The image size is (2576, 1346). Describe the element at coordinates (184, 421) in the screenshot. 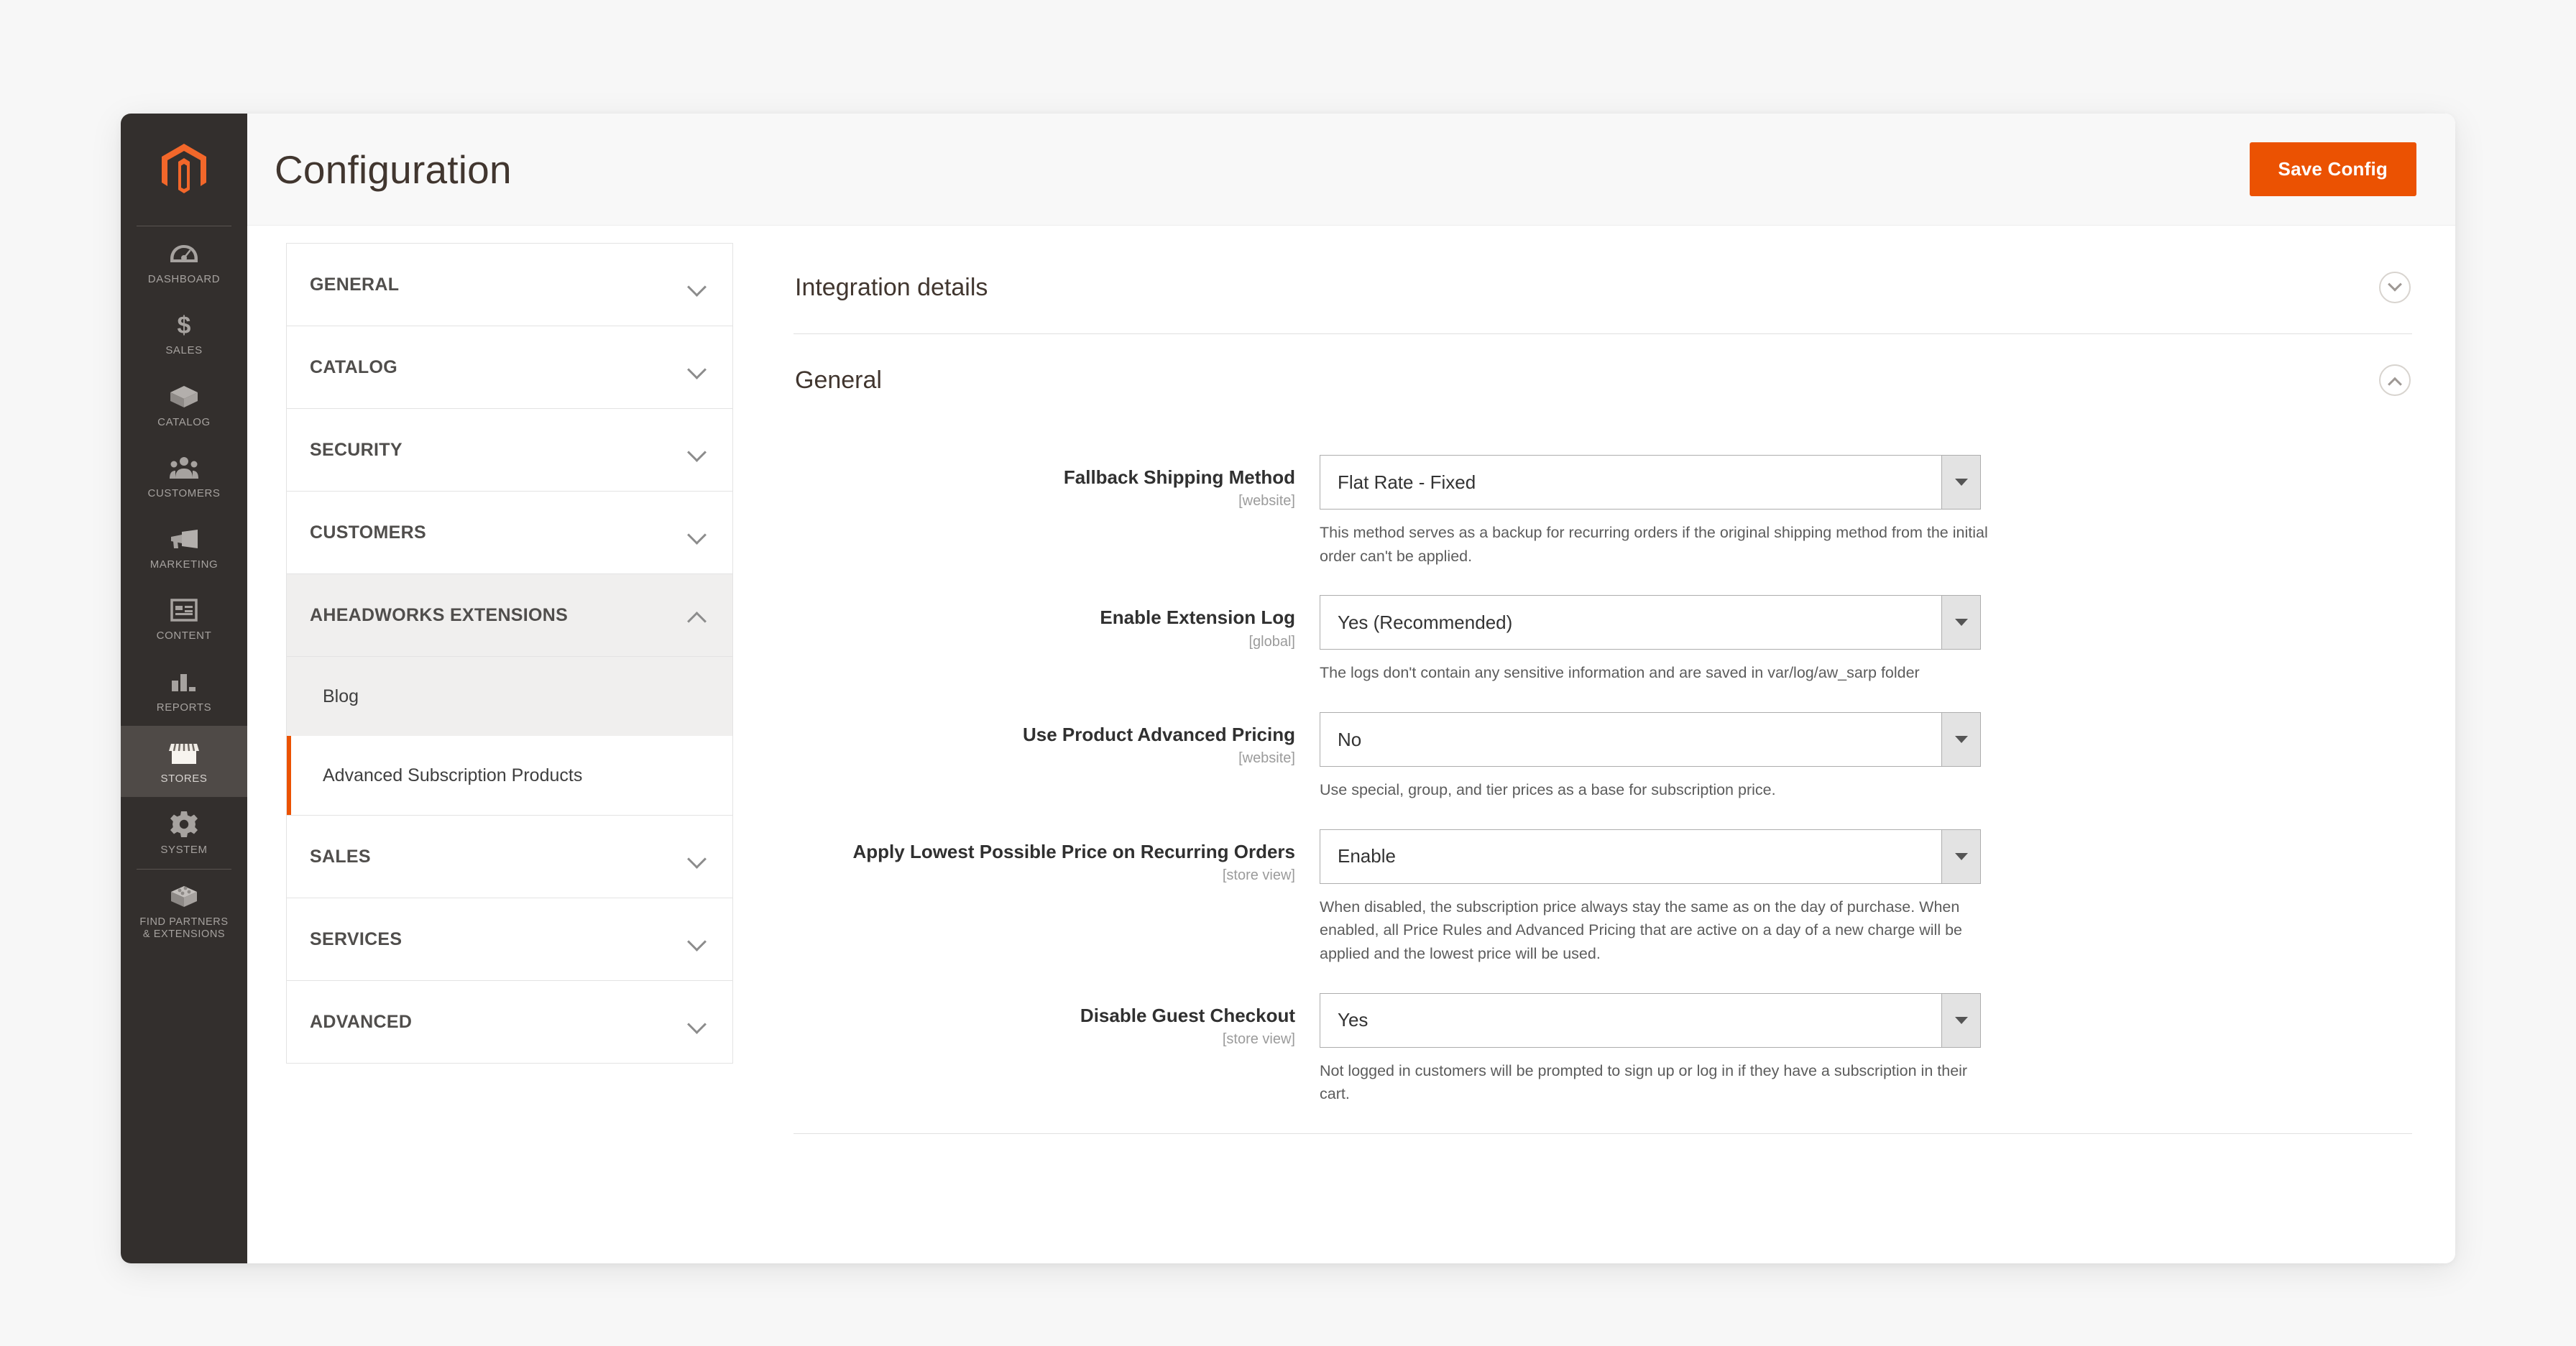

I see `sidebar-item-label: CATALOG` at that location.